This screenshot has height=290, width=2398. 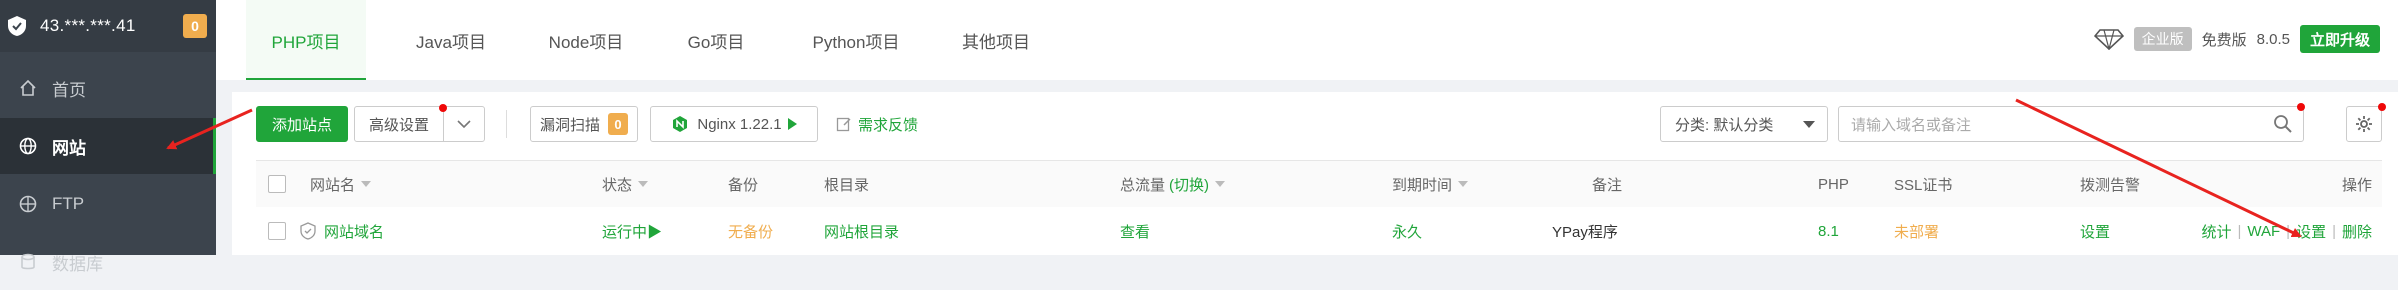 What do you see at coordinates (739, 124) in the screenshot?
I see `nginx-version: Nginx 1.22.1` at bounding box center [739, 124].